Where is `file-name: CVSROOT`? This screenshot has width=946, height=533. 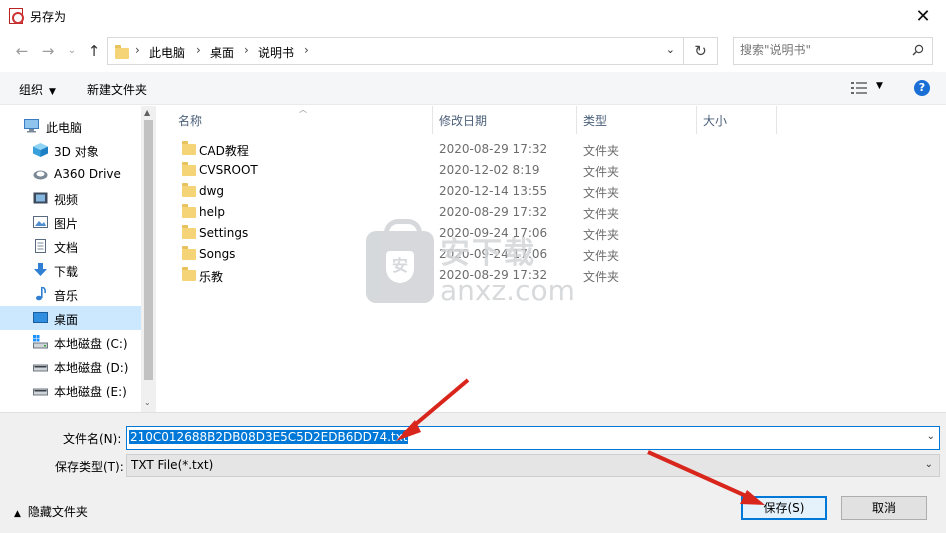 file-name: CVSROOT is located at coordinates (228, 170).